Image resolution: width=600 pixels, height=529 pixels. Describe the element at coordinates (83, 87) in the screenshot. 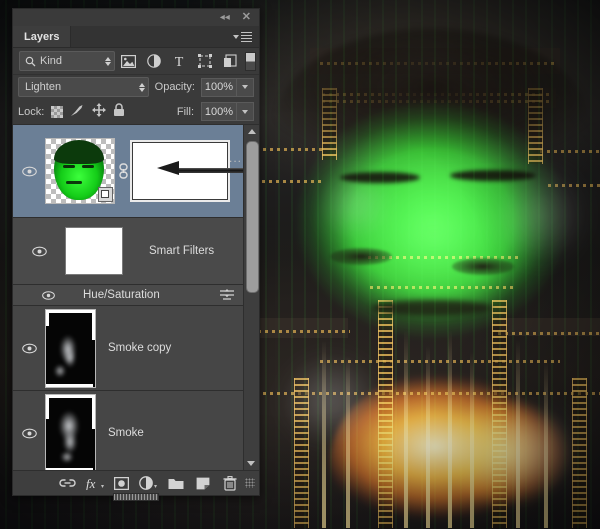

I see `blend-mode-select: Lighten` at that location.